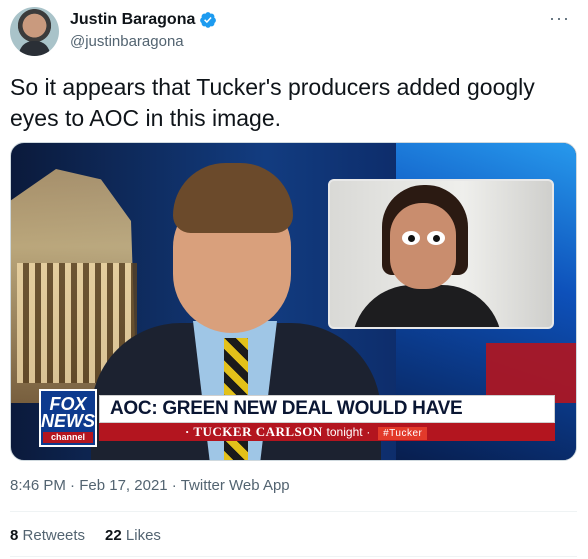  What do you see at coordinates (143, 535) in the screenshot?
I see `likes-label: Likes` at bounding box center [143, 535].